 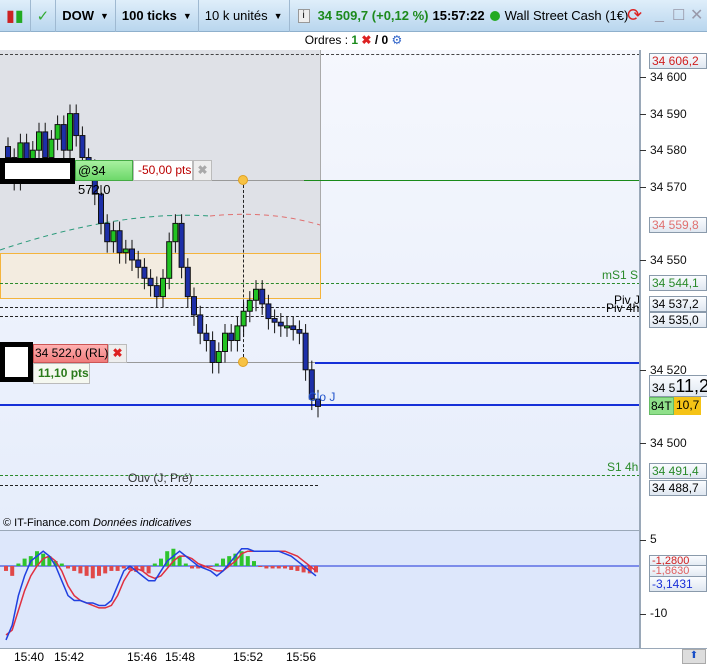 What do you see at coordinates (149, 15) in the screenshot?
I see `period-label: 100 ticks` at bounding box center [149, 15].